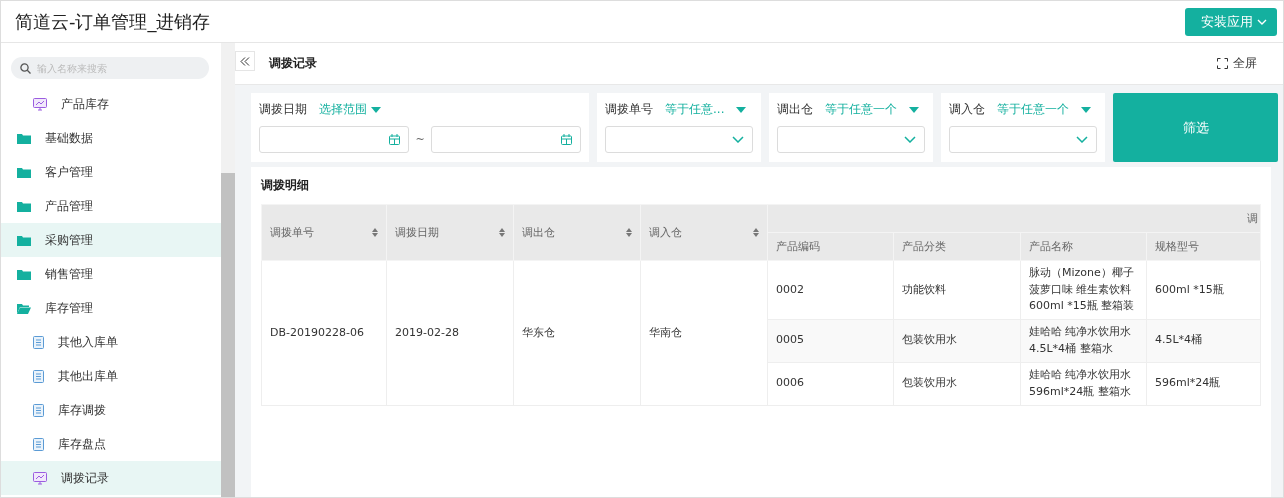  What do you see at coordinates (577, 232) in the screenshot?
I see `column-header: 调出仓` at bounding box center [577, 232].